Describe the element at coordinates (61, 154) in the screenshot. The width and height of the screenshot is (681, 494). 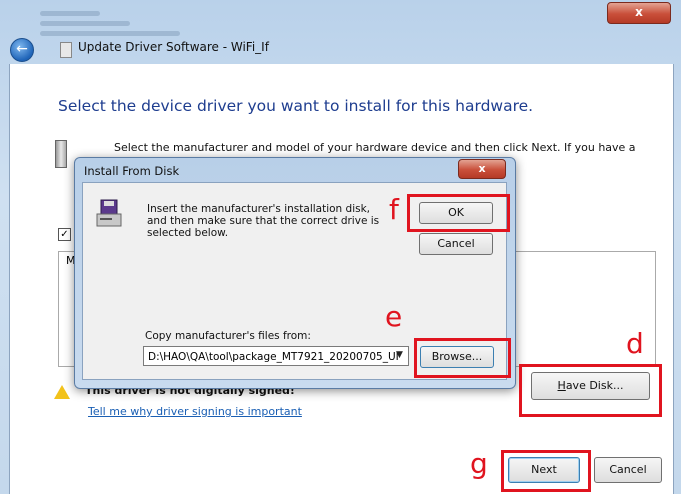
I see `hardware-device-icon` at that location.